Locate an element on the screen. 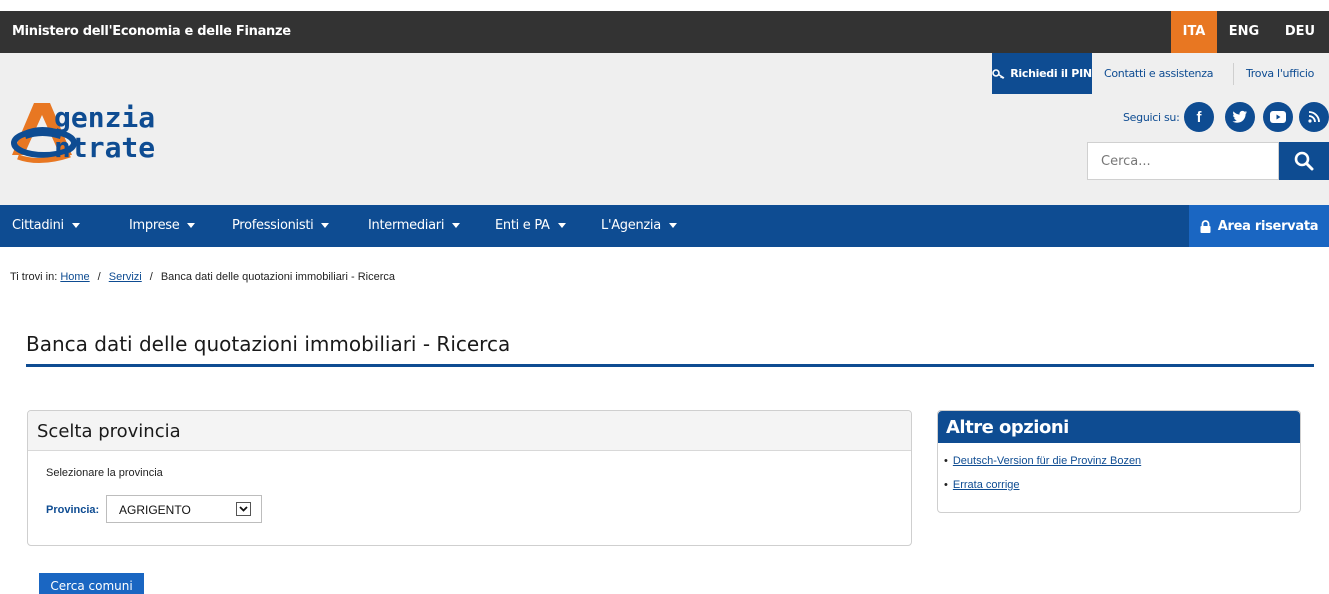  youtube-icon is located at coordinates (1278, 117).